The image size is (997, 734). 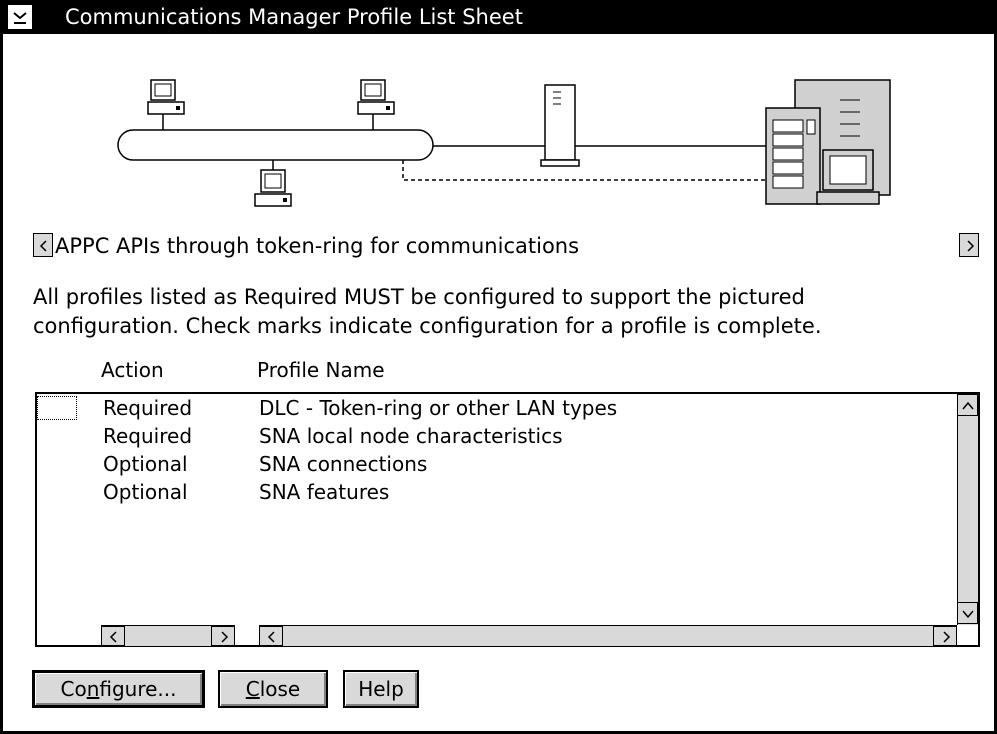 I want to click on scroll-down-button, so click(x=967, y=613).